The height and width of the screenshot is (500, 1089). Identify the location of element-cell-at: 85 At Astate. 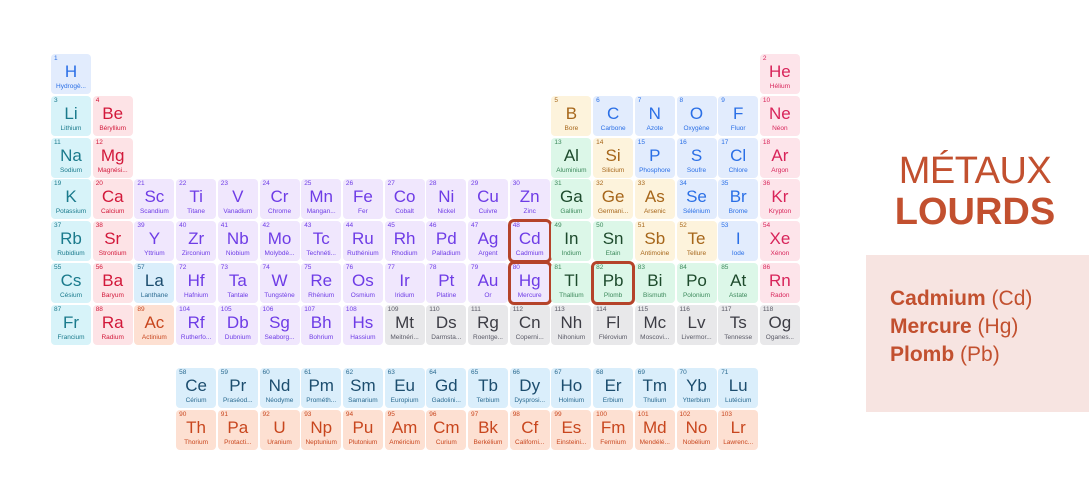
(738, 283).